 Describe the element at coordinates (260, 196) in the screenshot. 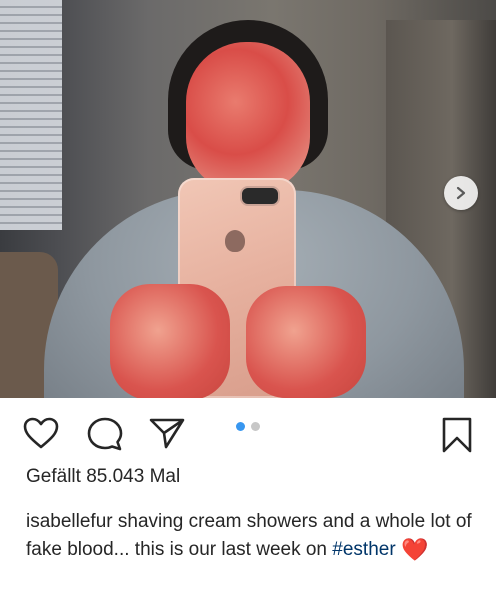

I see `phone-camera` at that location.